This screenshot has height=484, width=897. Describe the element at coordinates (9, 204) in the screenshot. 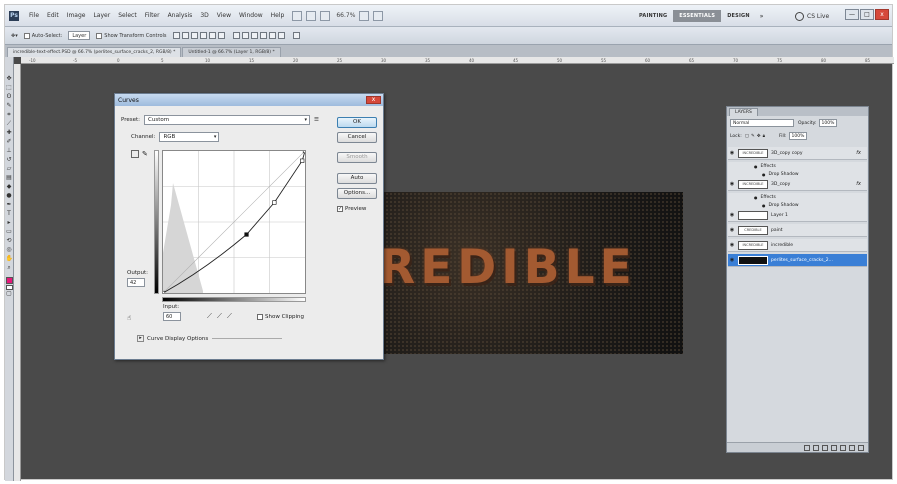

I see `pen-tool-icon: ✒` at that location.